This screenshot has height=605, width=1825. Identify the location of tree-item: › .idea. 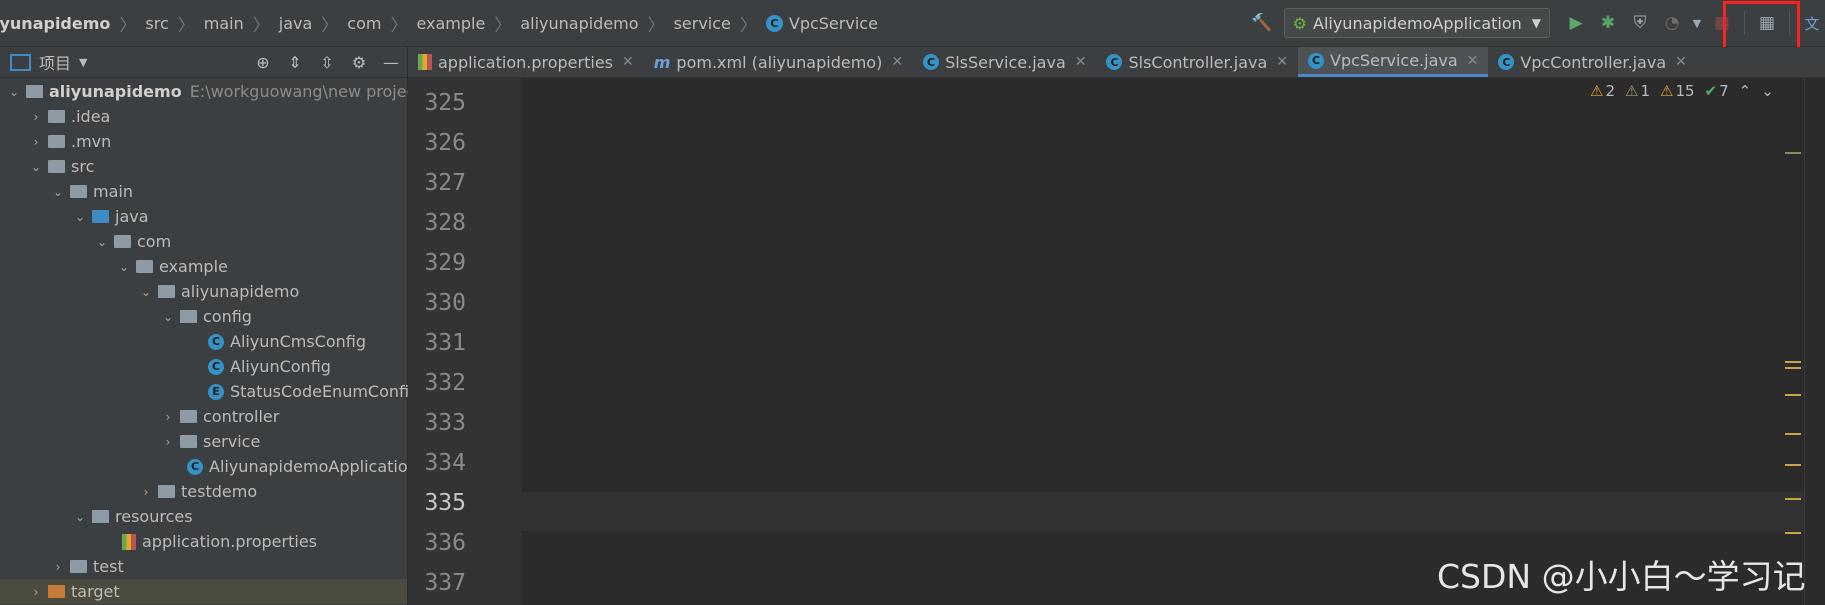
(69, 116).